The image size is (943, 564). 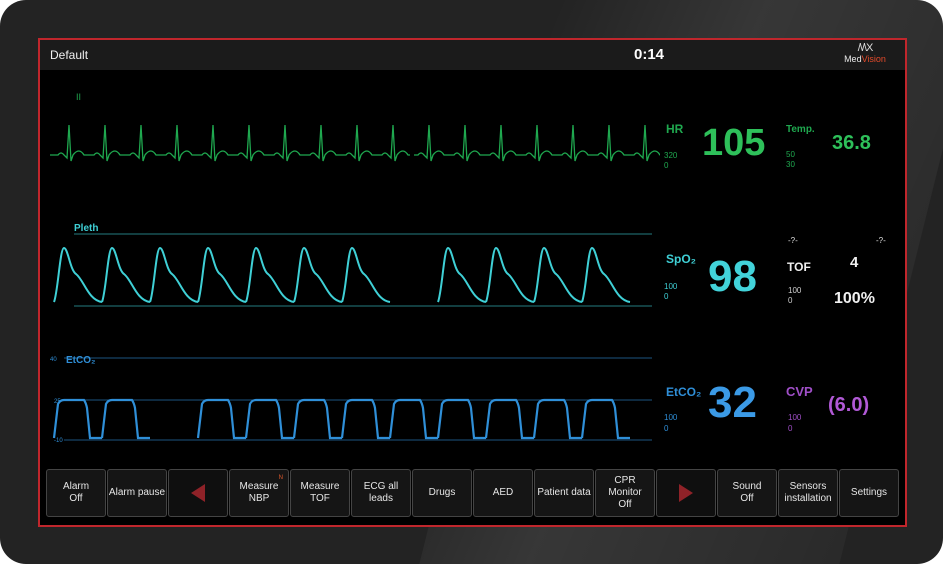 I want to click on etco2-waveform, so click(x=341, y=419).